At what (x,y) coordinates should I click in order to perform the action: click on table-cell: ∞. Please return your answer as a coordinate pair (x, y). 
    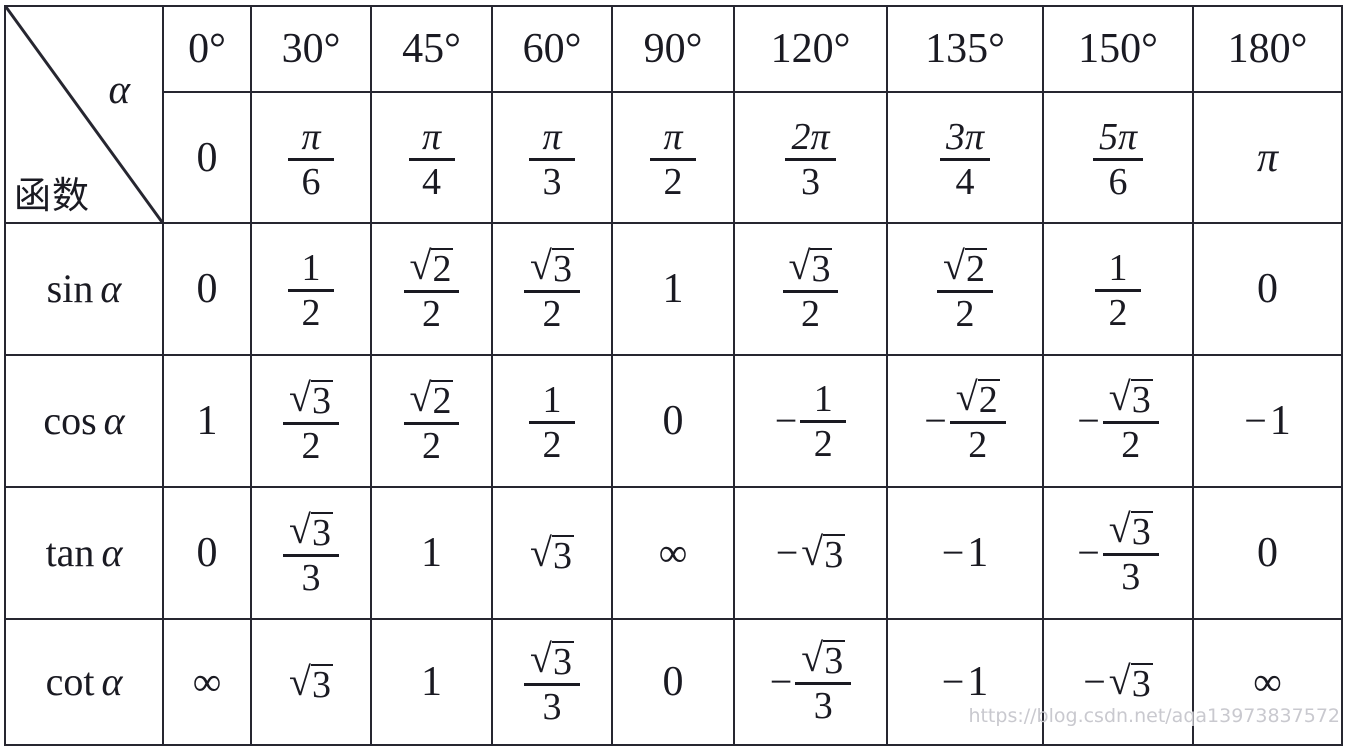
    Looking at the image, I should click on (207, 682).